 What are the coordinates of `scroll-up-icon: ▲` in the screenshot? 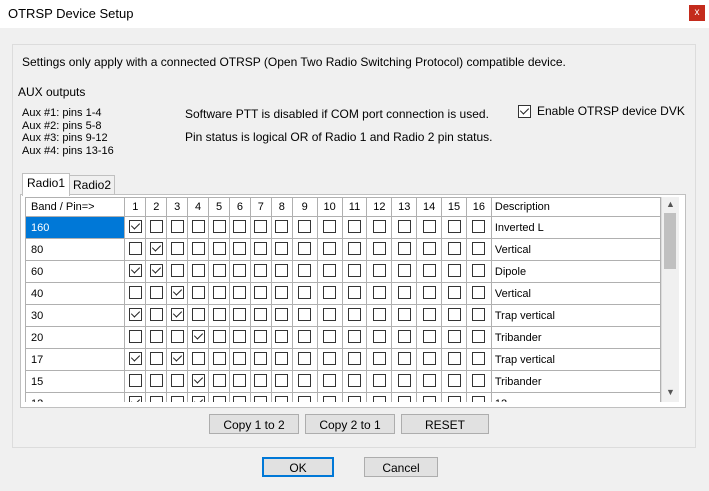 It's located at (670, 204).